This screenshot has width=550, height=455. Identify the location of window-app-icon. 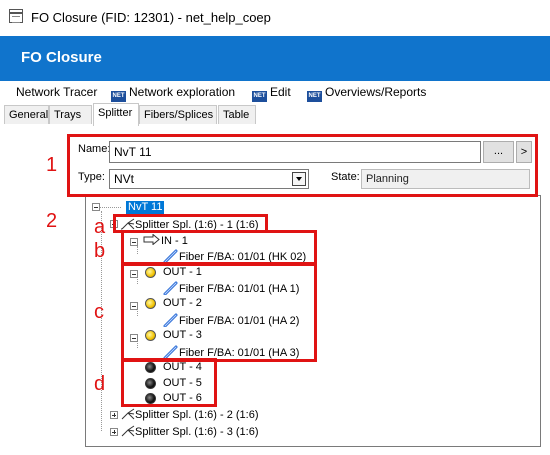
(16, 16).